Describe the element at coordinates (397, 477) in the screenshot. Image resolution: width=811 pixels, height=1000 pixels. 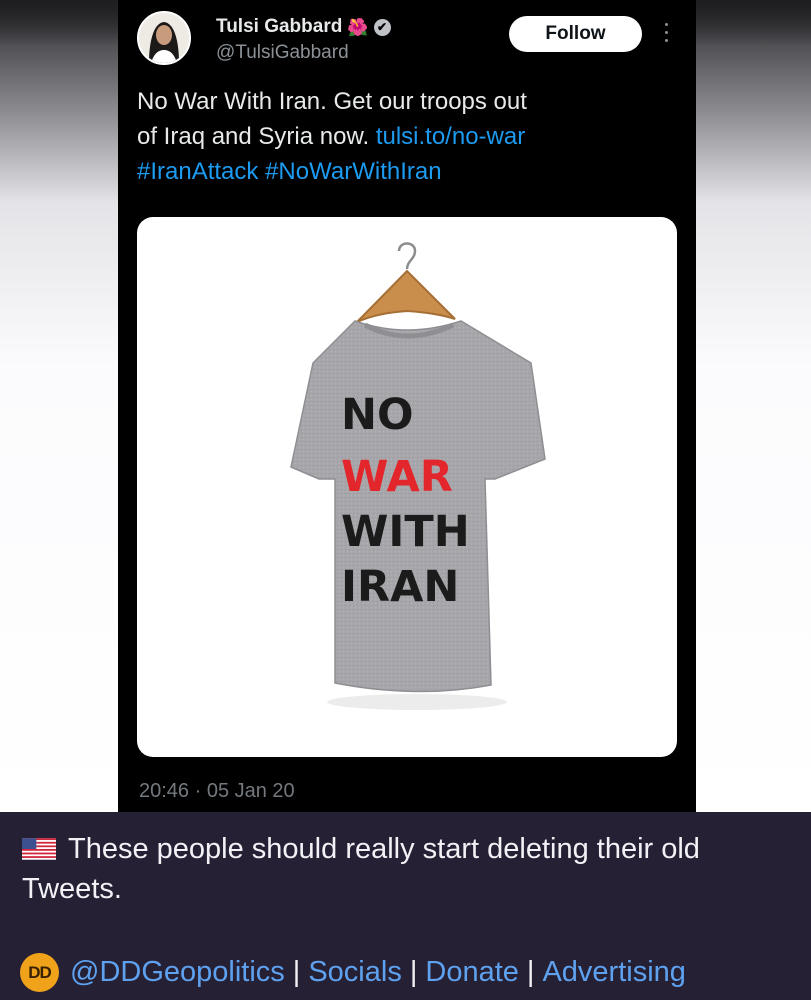
I see `shirt-word-war: WAR` at that location.